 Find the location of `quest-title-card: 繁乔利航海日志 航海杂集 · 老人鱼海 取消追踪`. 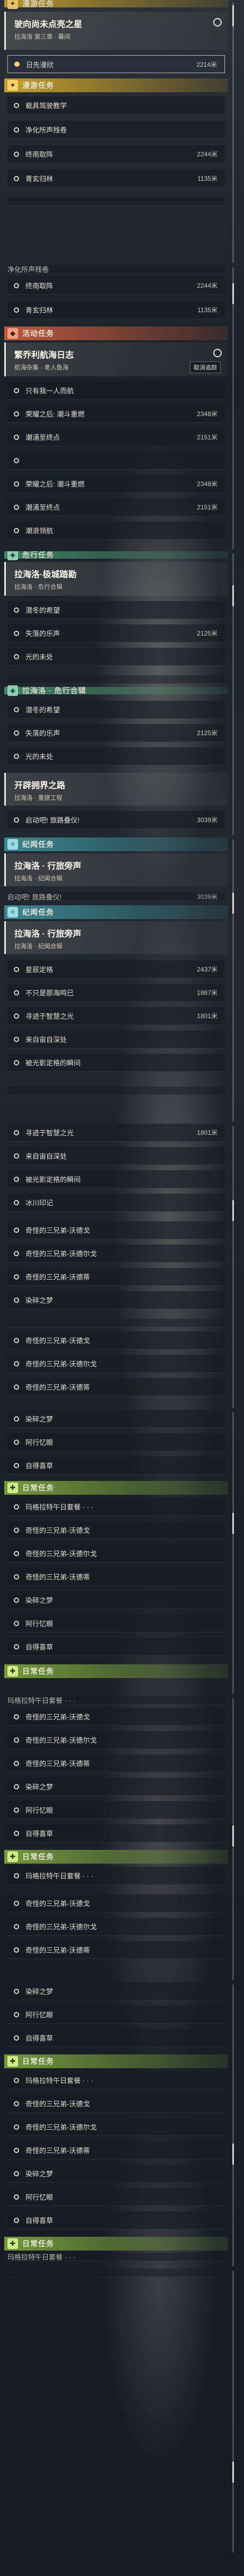

quest-title-card: 繁乔利航海日志 航海杂集 · 老人鱼海 取消追踪 is located at coordinates (116, 359).